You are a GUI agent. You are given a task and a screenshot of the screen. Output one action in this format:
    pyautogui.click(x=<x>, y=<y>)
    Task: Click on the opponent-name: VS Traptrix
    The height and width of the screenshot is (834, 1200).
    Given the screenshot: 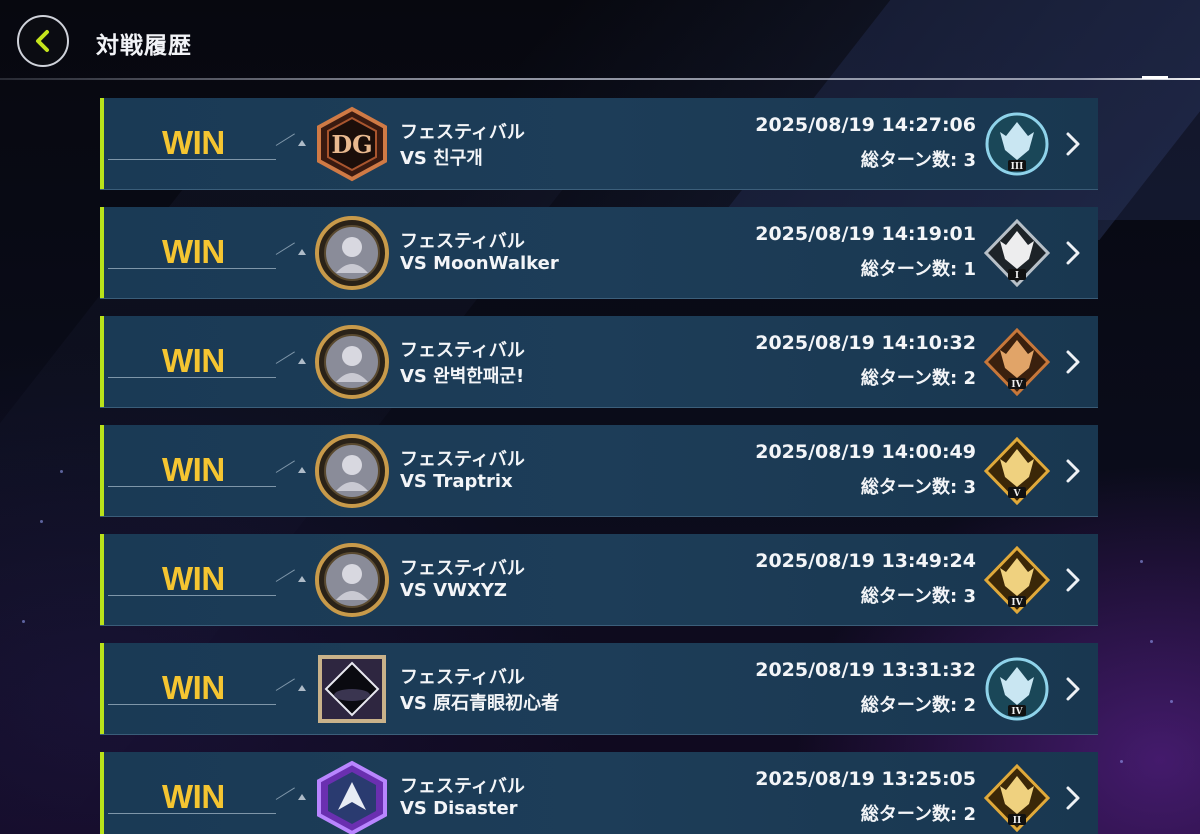 What is the action you would take?
    pyautogui.click(x=456, y=481)
    